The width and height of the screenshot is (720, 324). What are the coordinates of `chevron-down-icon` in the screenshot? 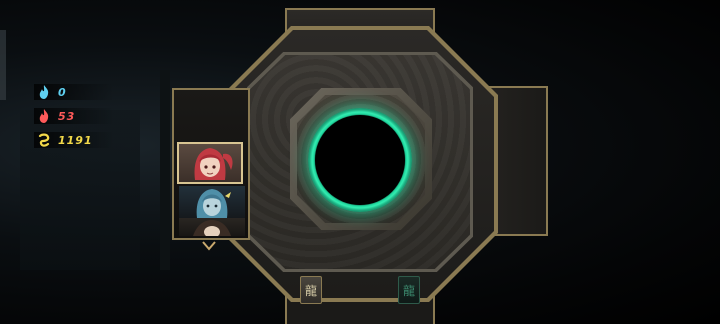 It's located at (209, 246).